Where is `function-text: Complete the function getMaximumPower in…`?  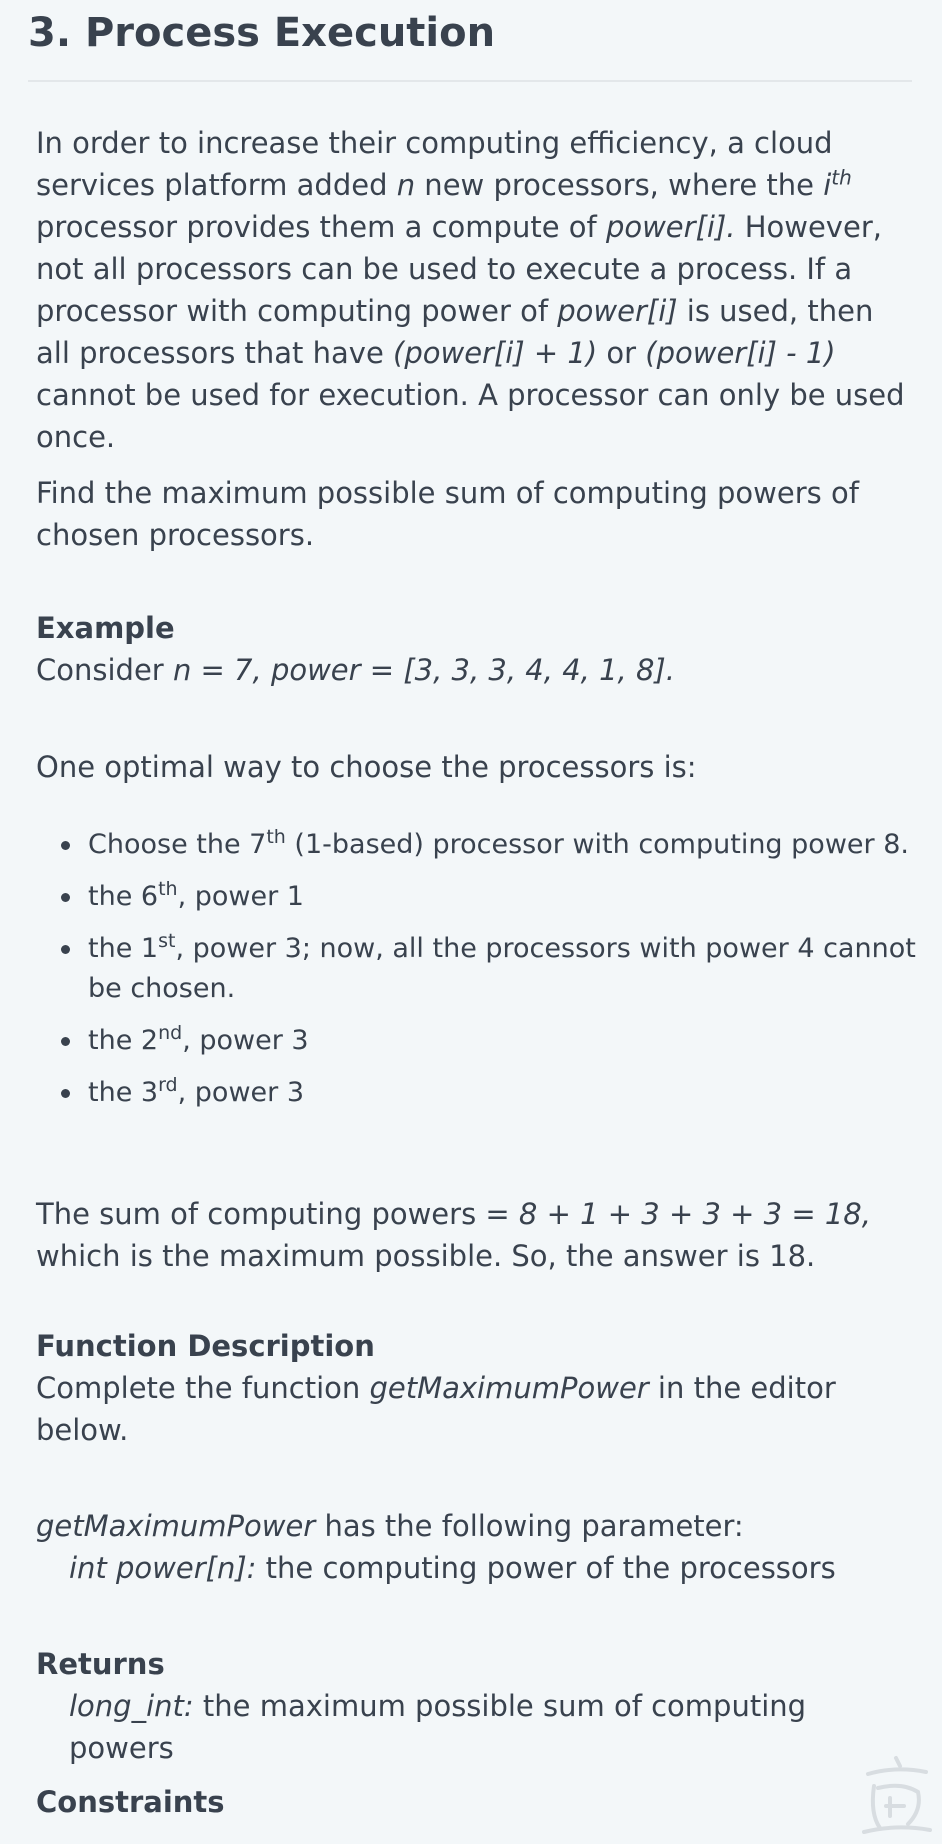
function-text: Complete the function getMaximumPower in… is located at coordinates (476, 1409).